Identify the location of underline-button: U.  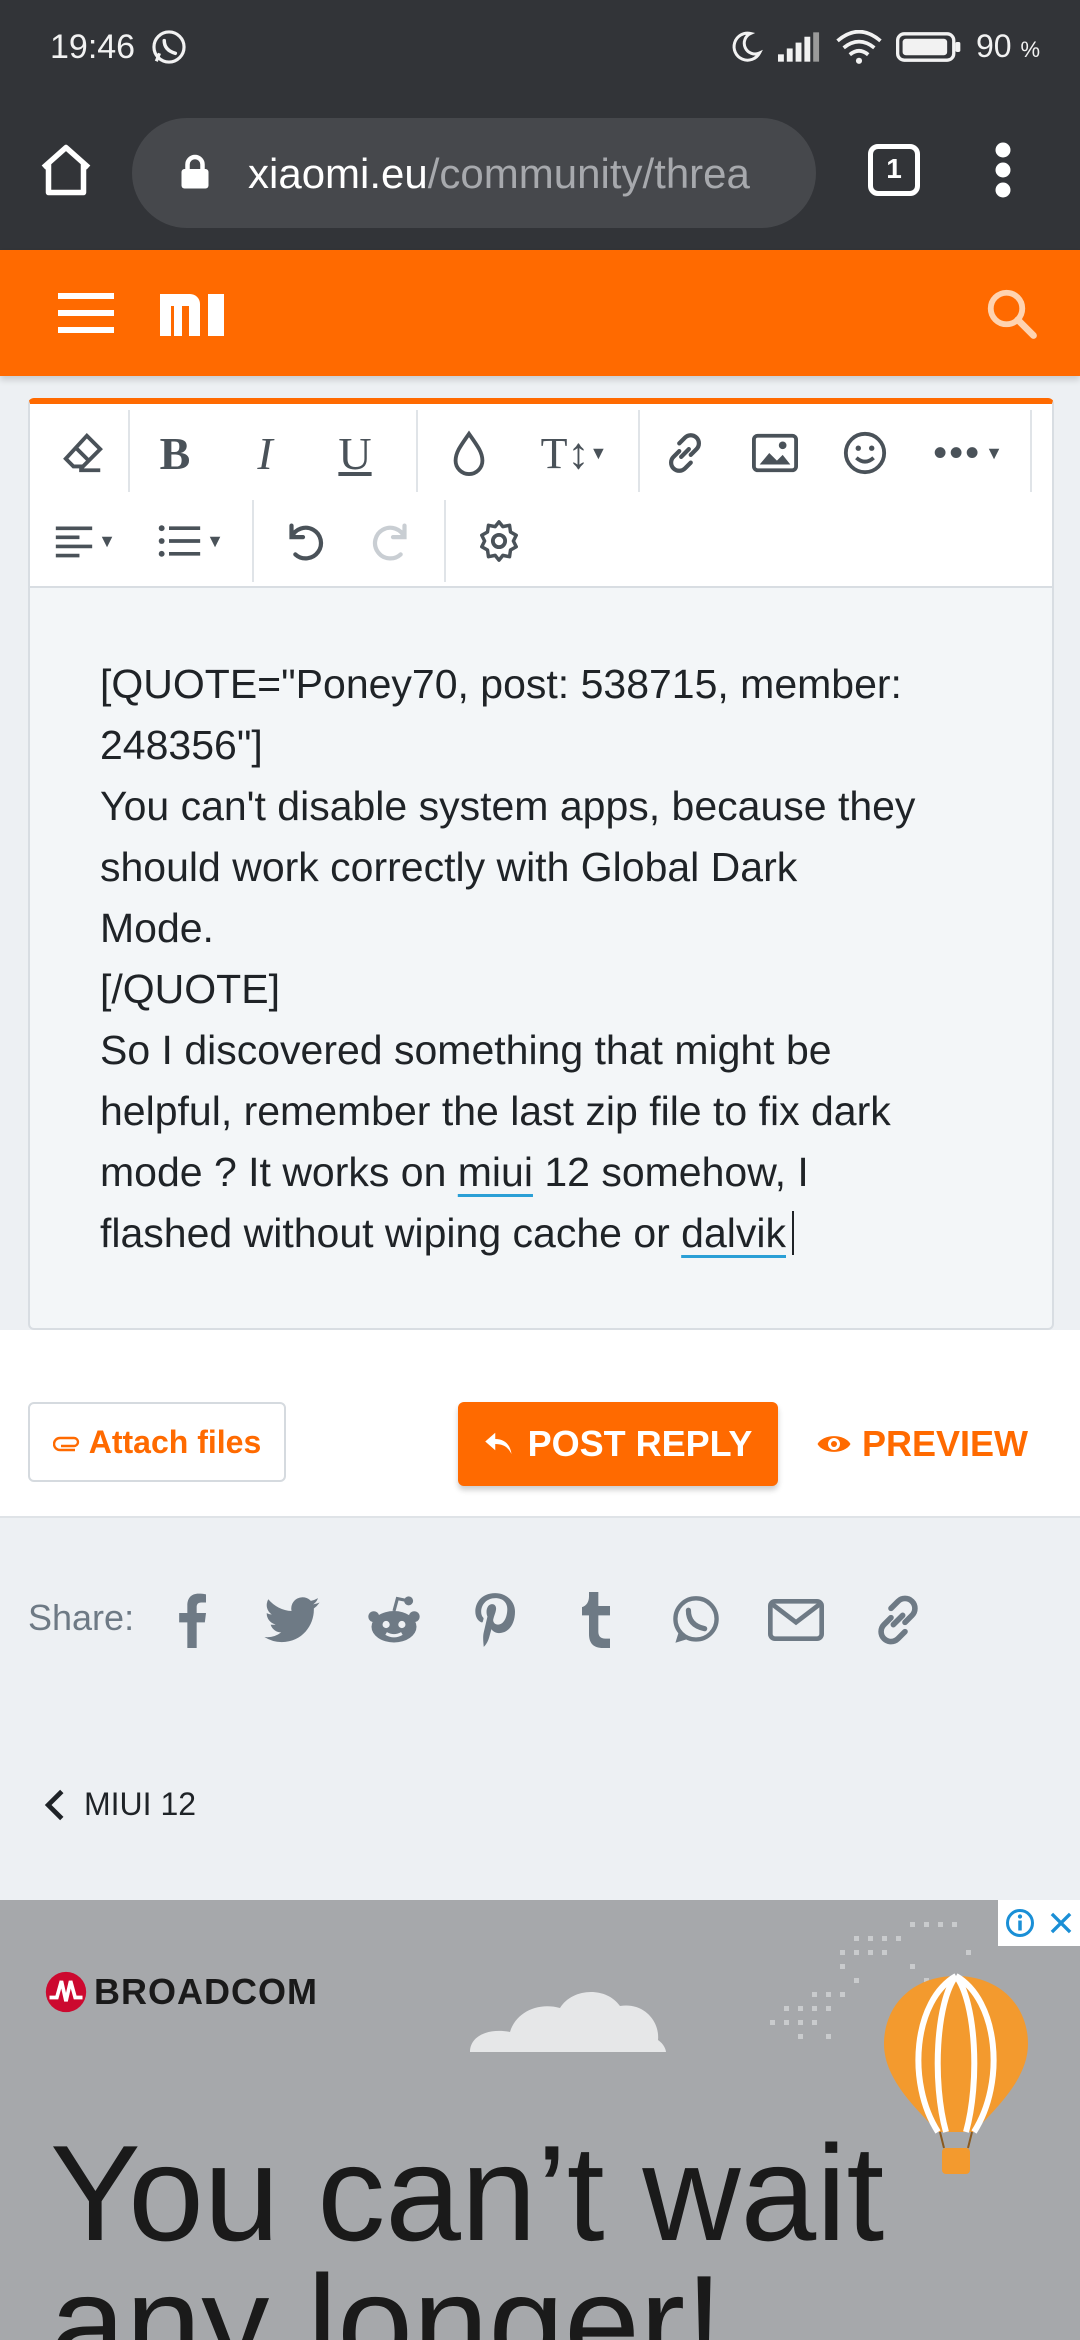
(355, 453).